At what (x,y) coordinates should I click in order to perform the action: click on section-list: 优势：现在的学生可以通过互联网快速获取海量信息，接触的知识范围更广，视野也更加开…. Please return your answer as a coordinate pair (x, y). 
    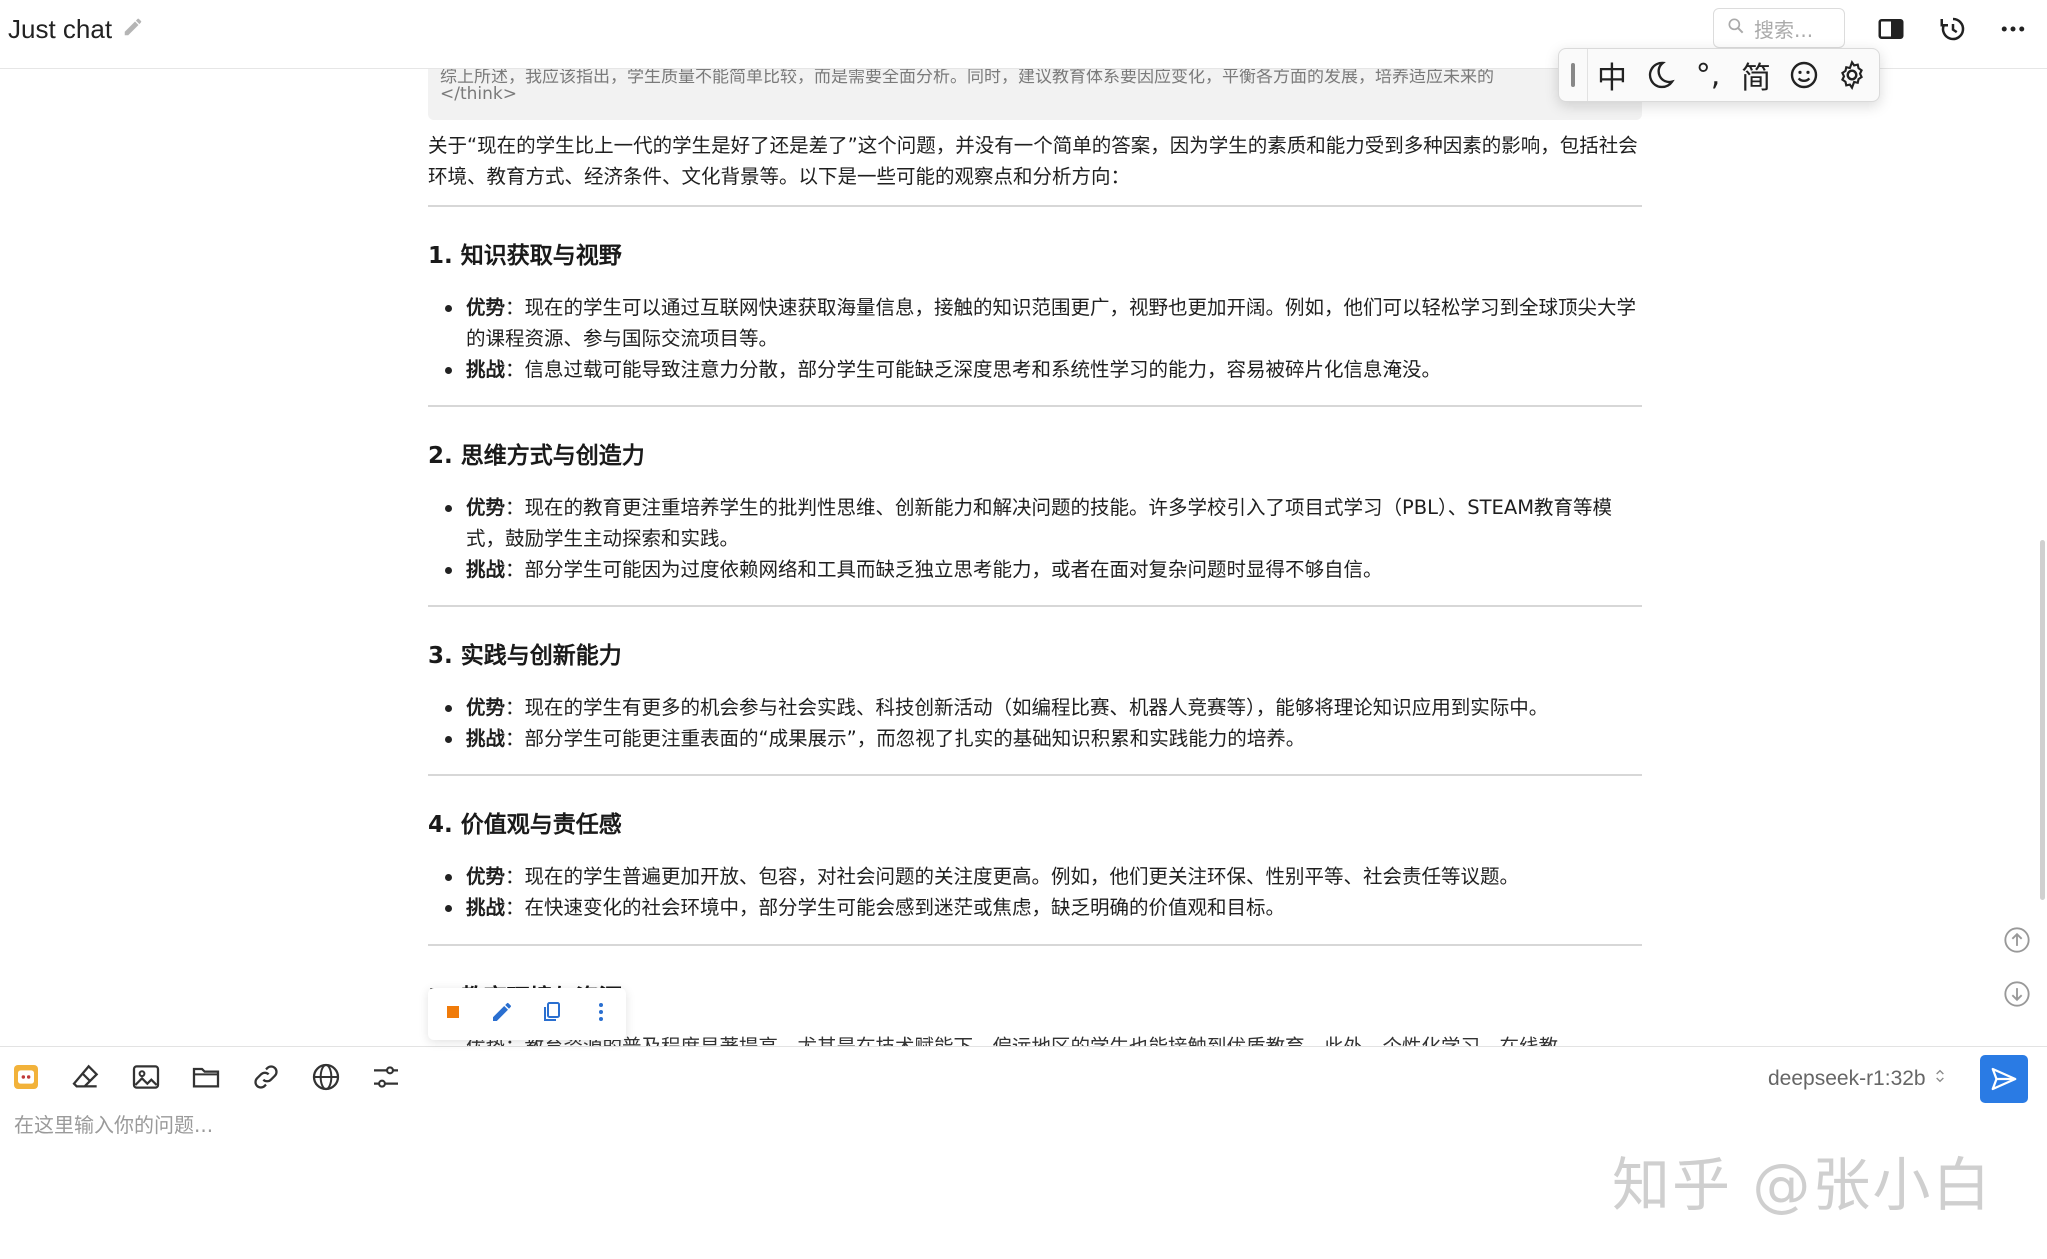
    Looking at the image, I should click on (1043, 338).